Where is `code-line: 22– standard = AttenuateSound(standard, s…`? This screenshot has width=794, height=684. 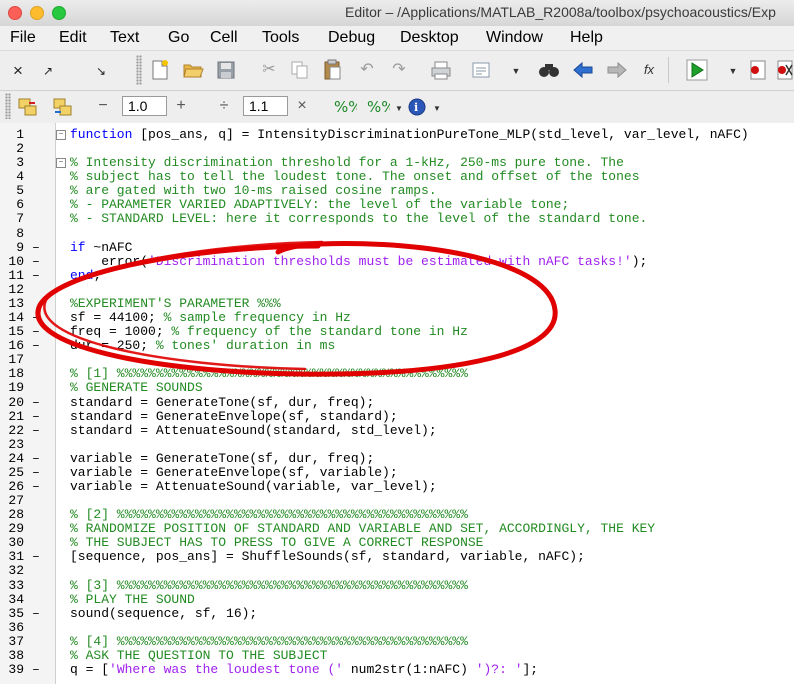
code-line: 22– standard = AttenuateSound(standard, s… is located at coordinates (397, 430).